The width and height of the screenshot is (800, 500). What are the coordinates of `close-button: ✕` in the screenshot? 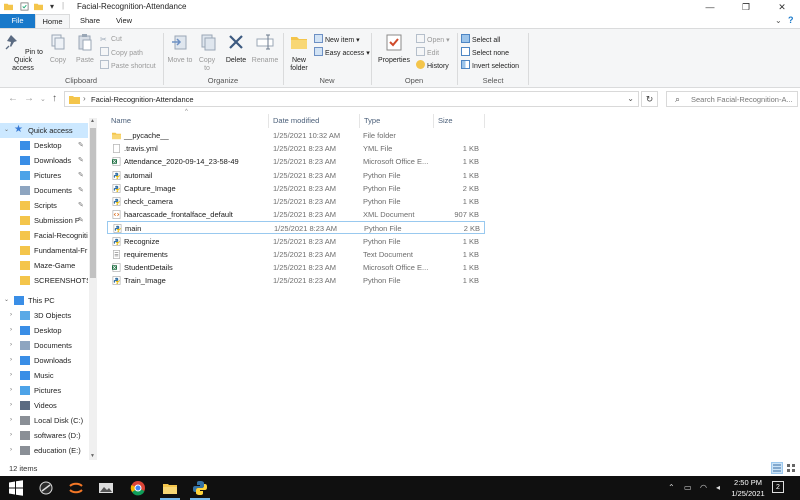 It's located at (782, 7).